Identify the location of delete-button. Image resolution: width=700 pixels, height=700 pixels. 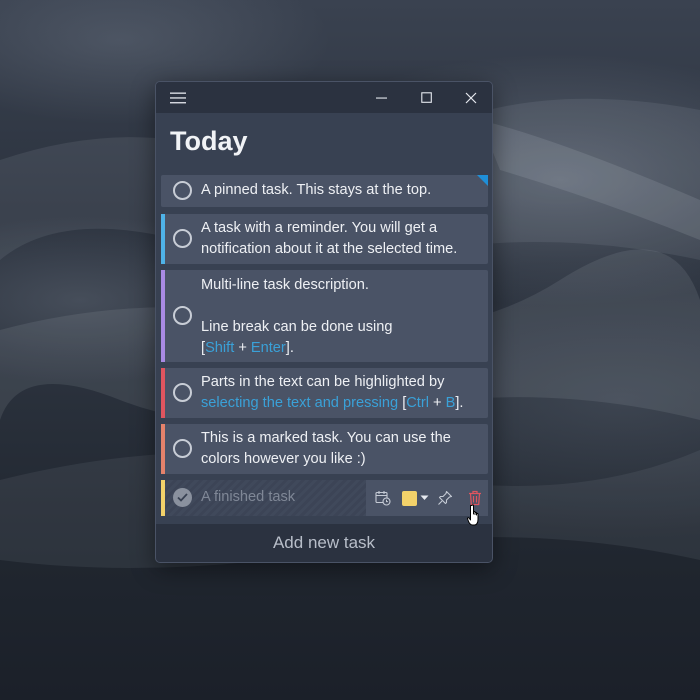
(475, 498).